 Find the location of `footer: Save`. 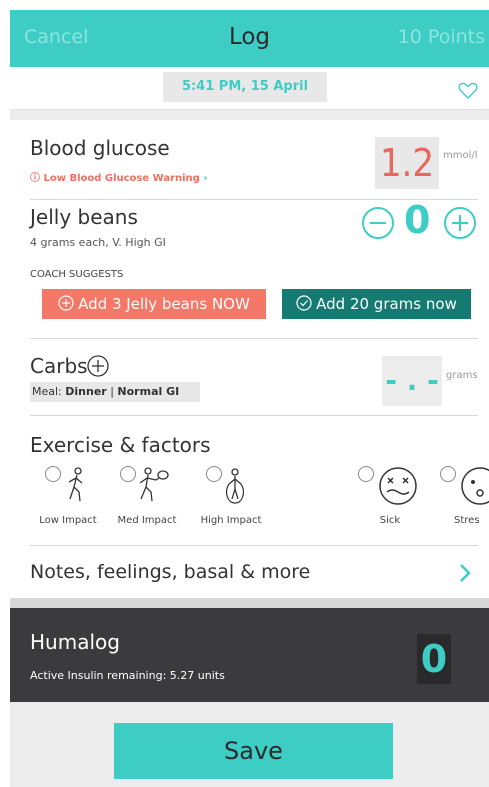

footer: Save is located at coordinates (249, 744).